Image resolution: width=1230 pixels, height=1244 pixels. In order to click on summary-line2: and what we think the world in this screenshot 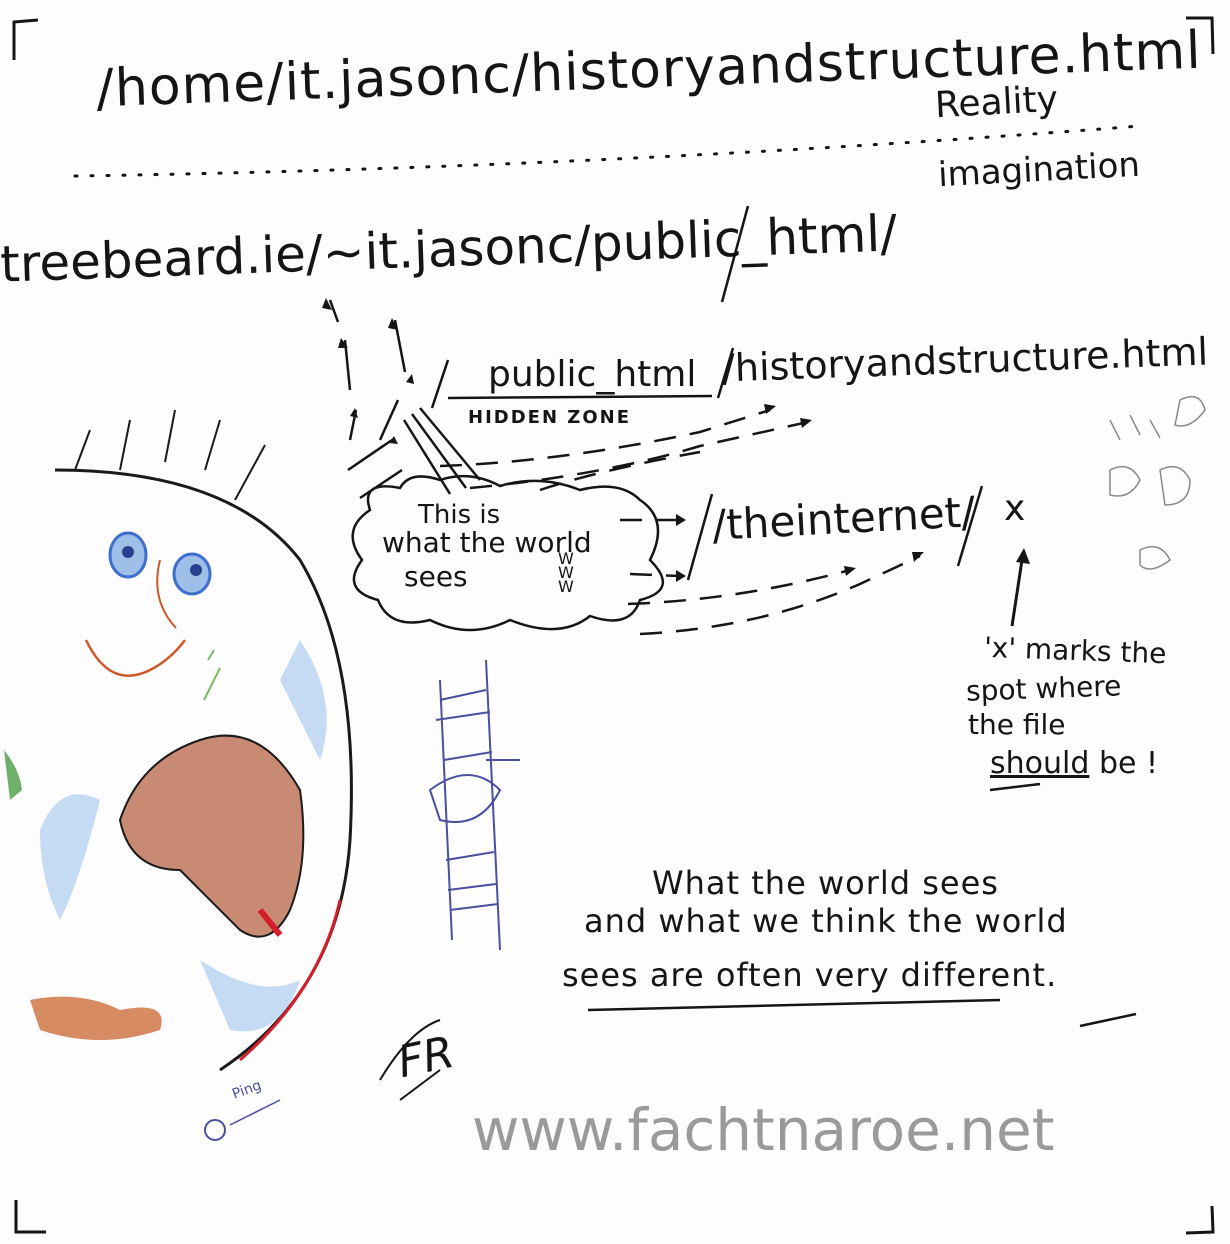, I will do `click(826, 921)`.